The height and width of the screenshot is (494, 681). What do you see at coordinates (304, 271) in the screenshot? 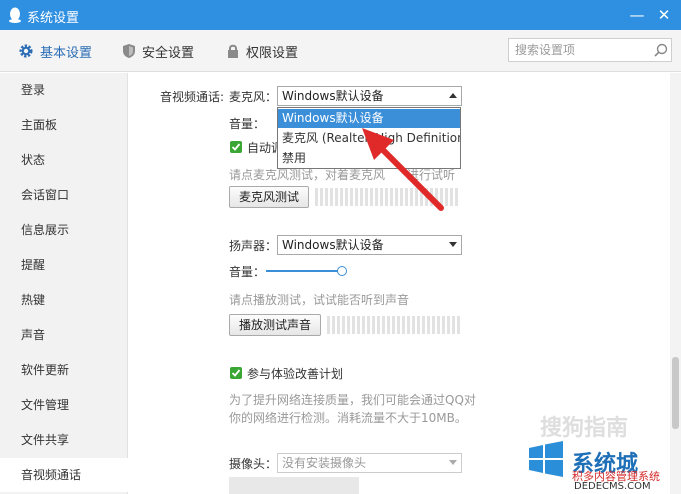
I see `speaker-volume-track` at bounding box center [304, 271].